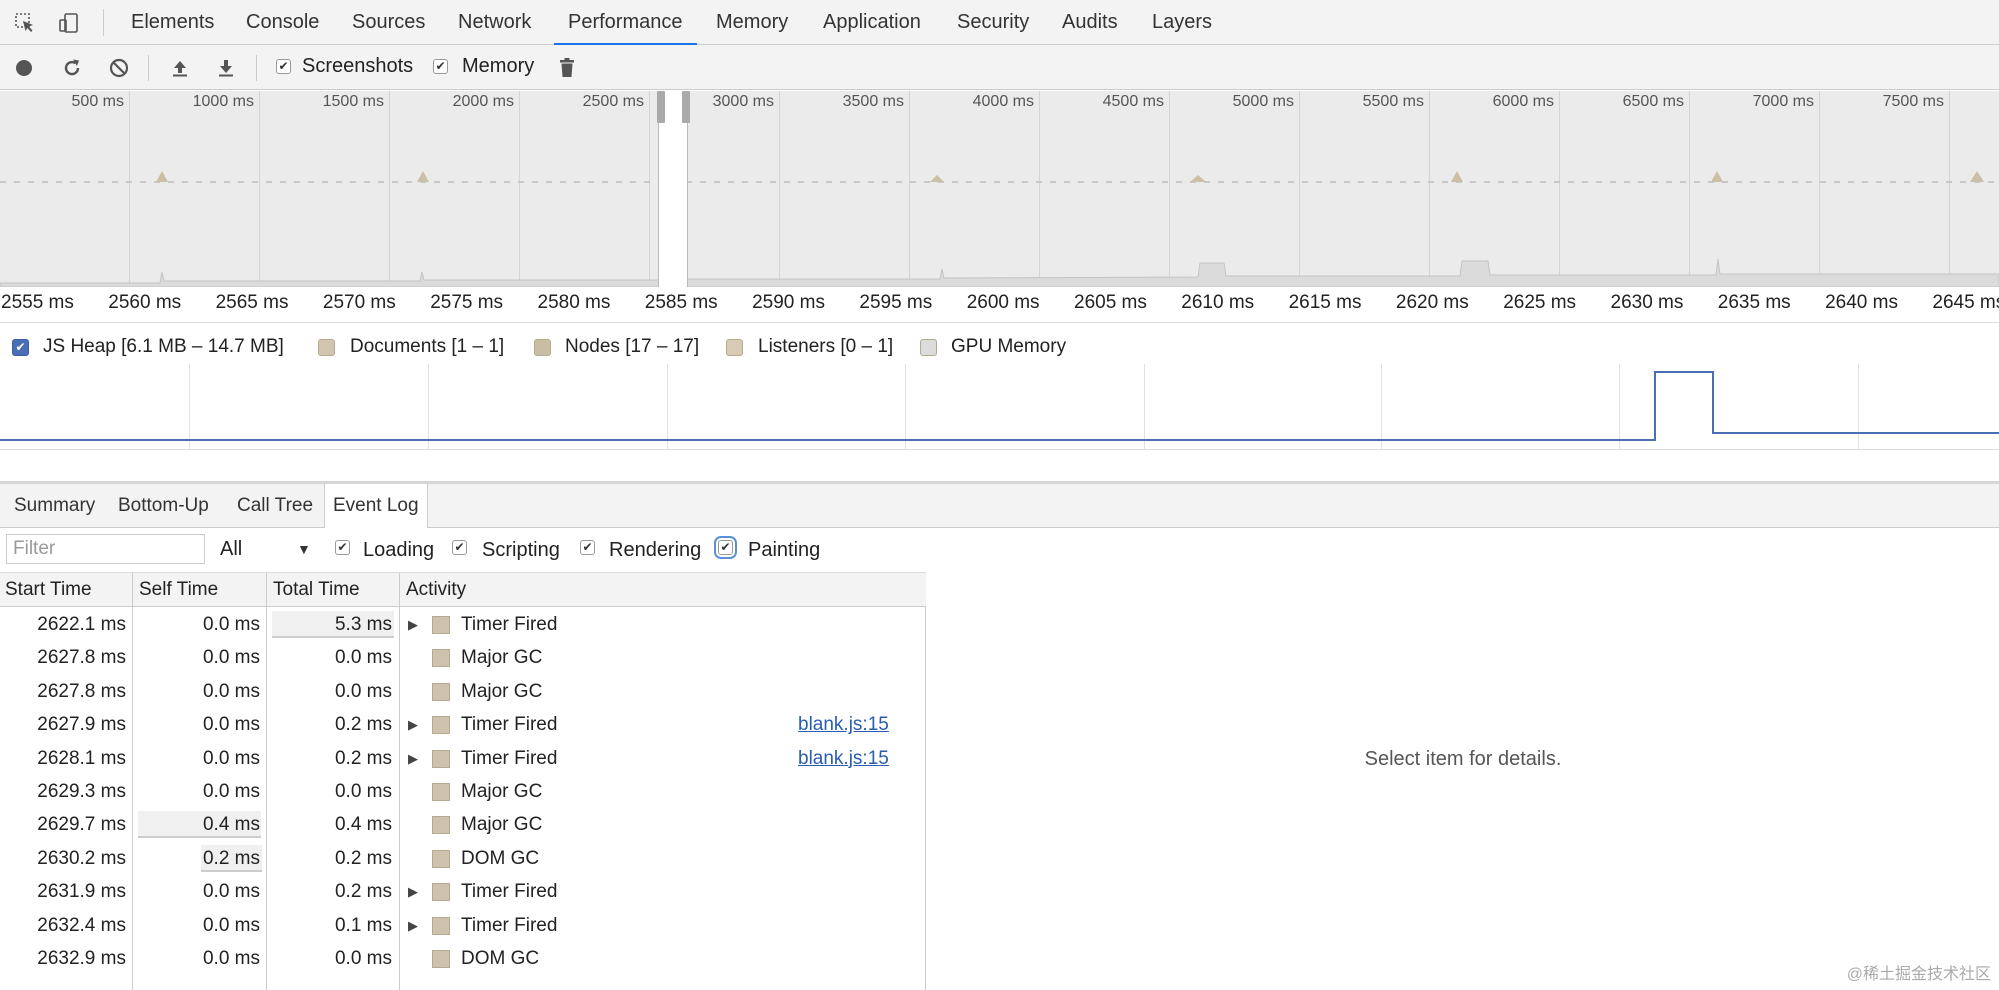 The width and height of the screenshot is (1999, 990). I want to click on ruler-tick-label: 2585 ms, so click(681, 302).